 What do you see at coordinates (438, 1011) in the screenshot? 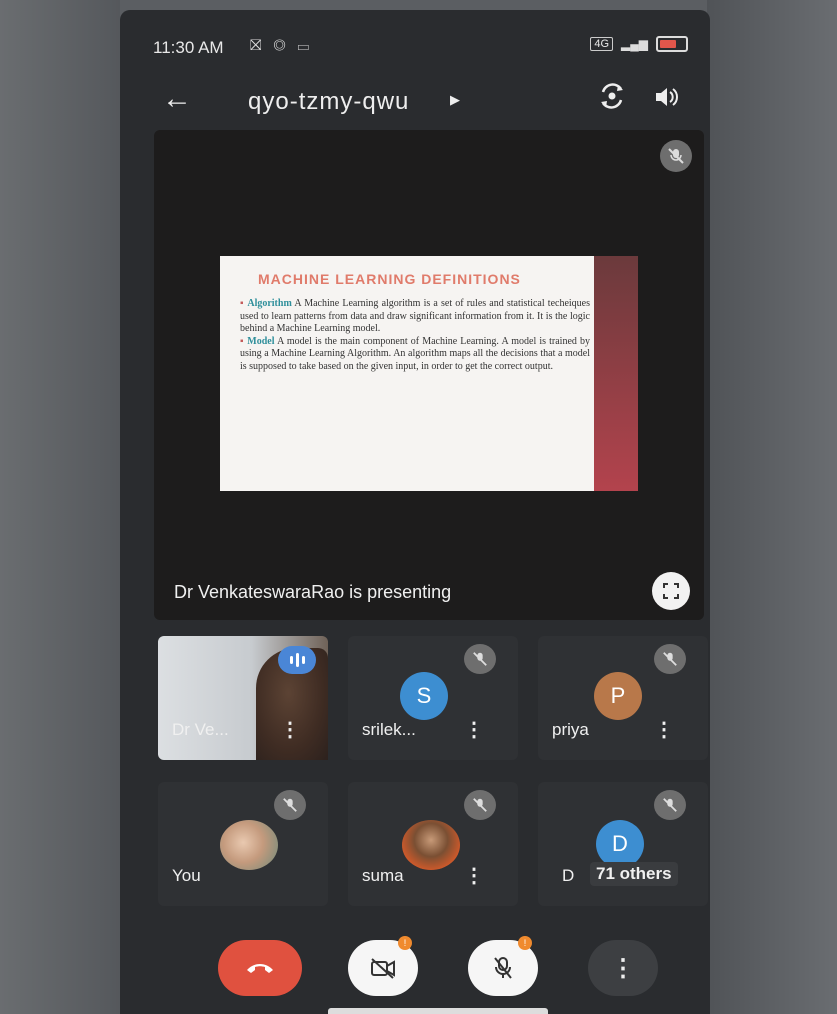
I see `home-indicator` at bounding box center [438, 1011].